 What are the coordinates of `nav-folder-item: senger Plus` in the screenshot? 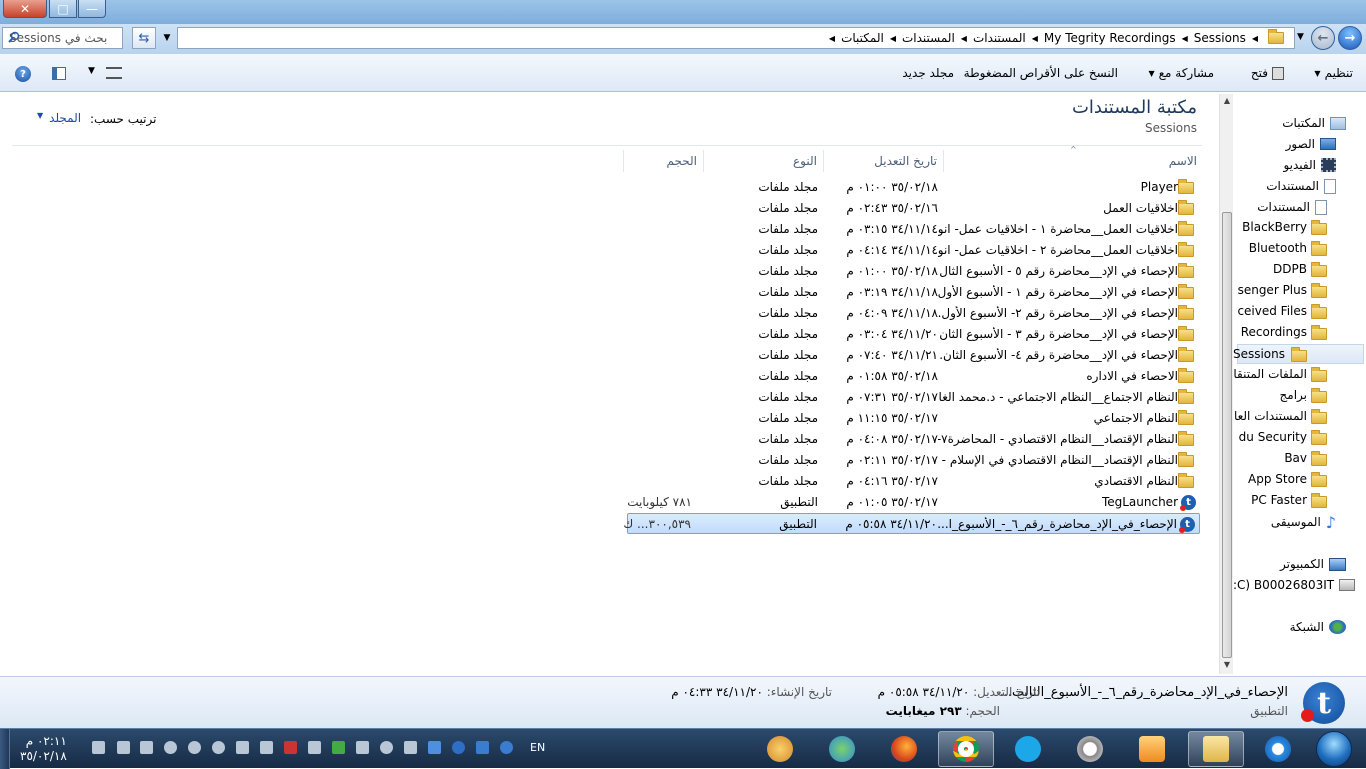 It's located at (1280, 291).